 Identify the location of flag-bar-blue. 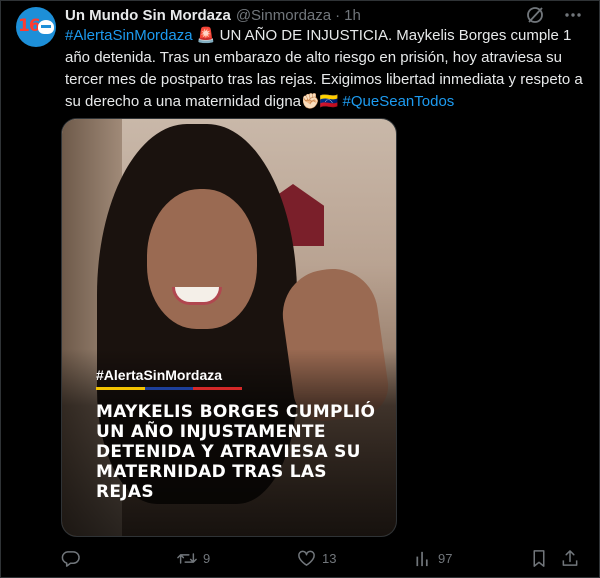
(169, 388).